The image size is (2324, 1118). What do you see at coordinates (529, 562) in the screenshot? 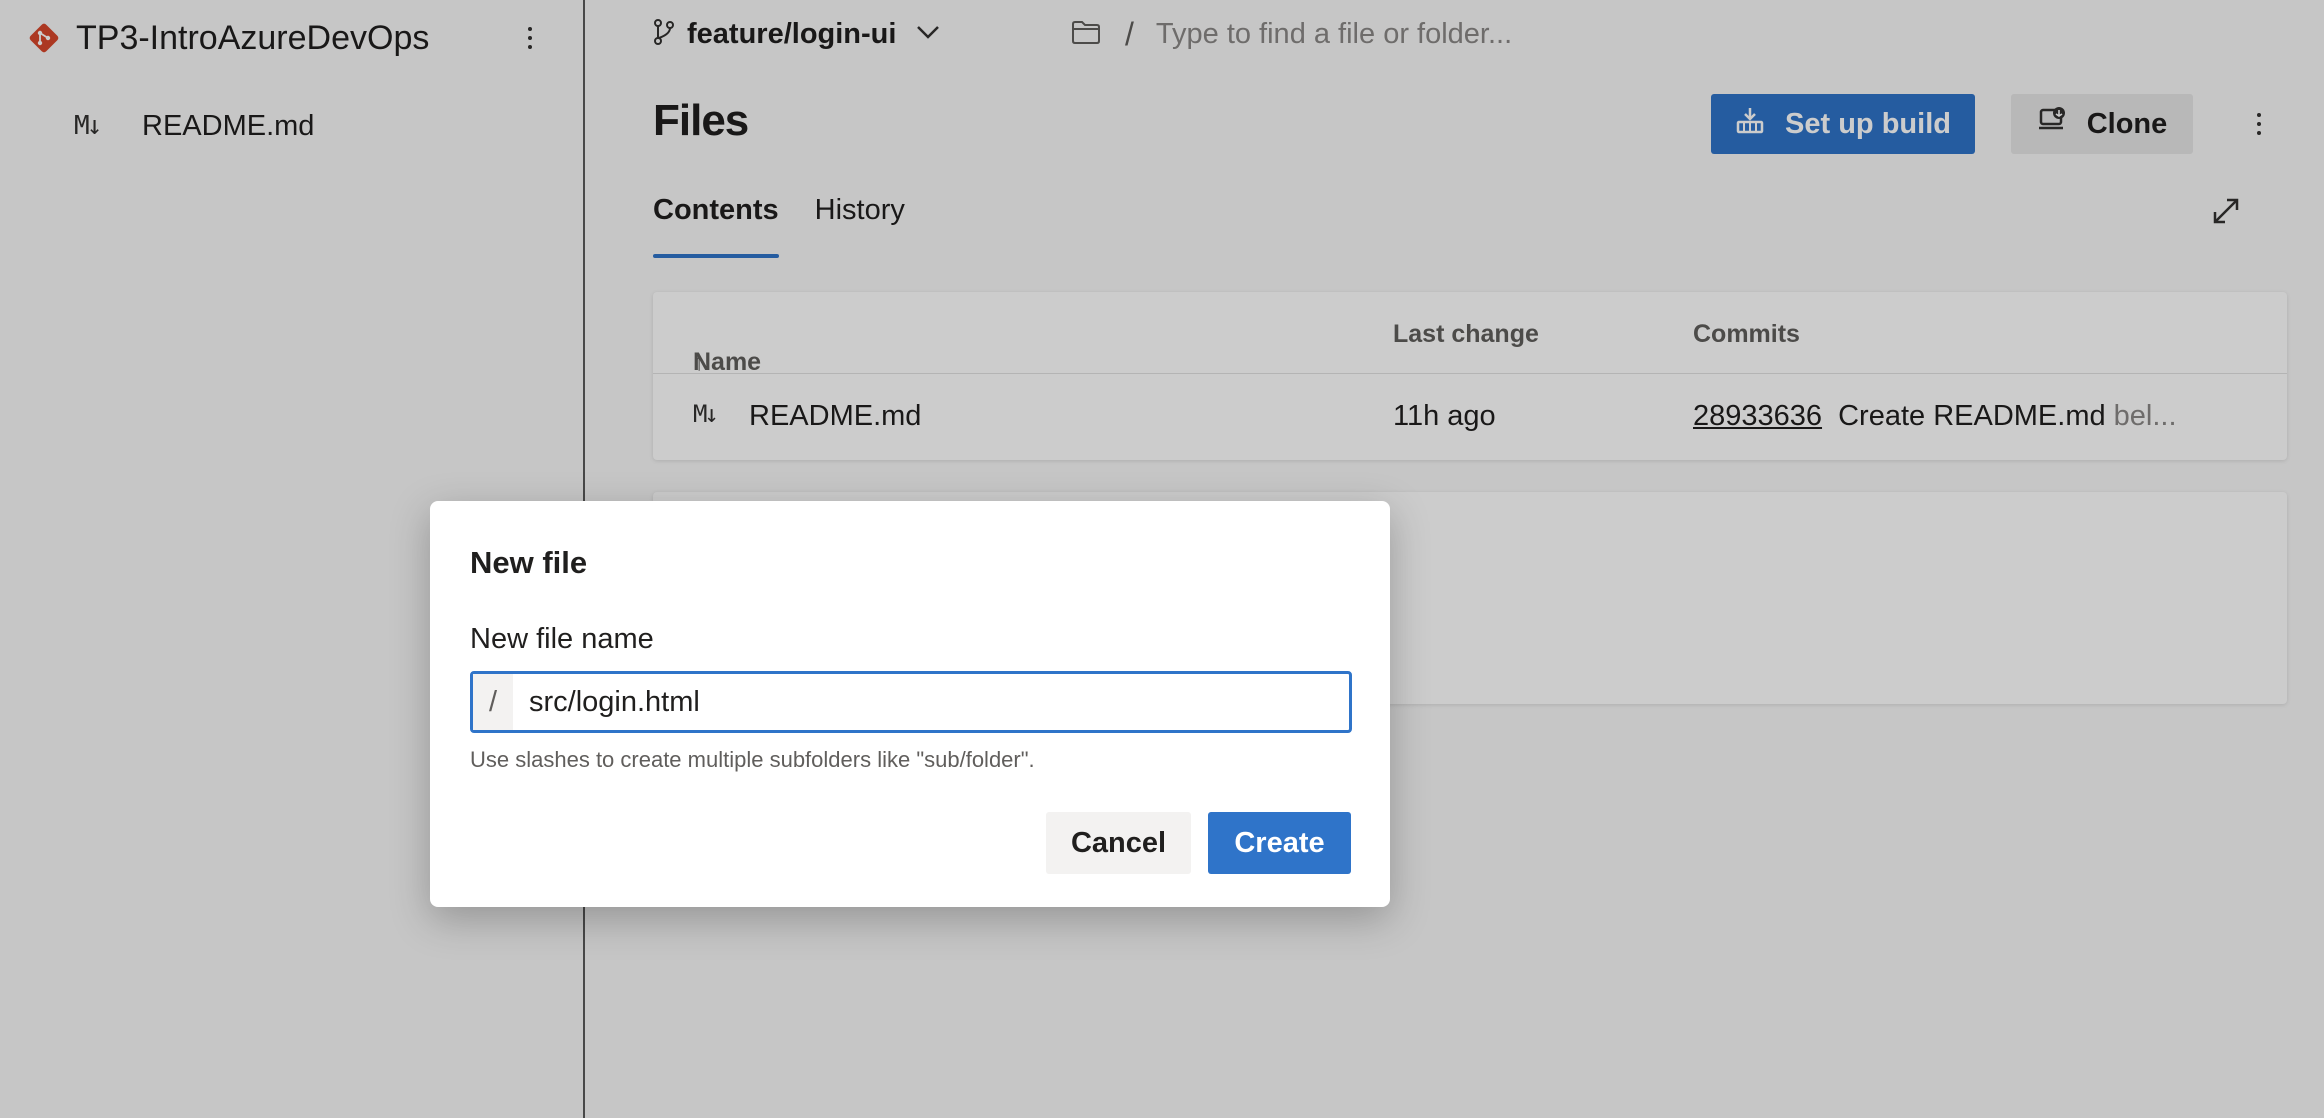
I see `dialog-title: New file` at bounding box center [529, 562].